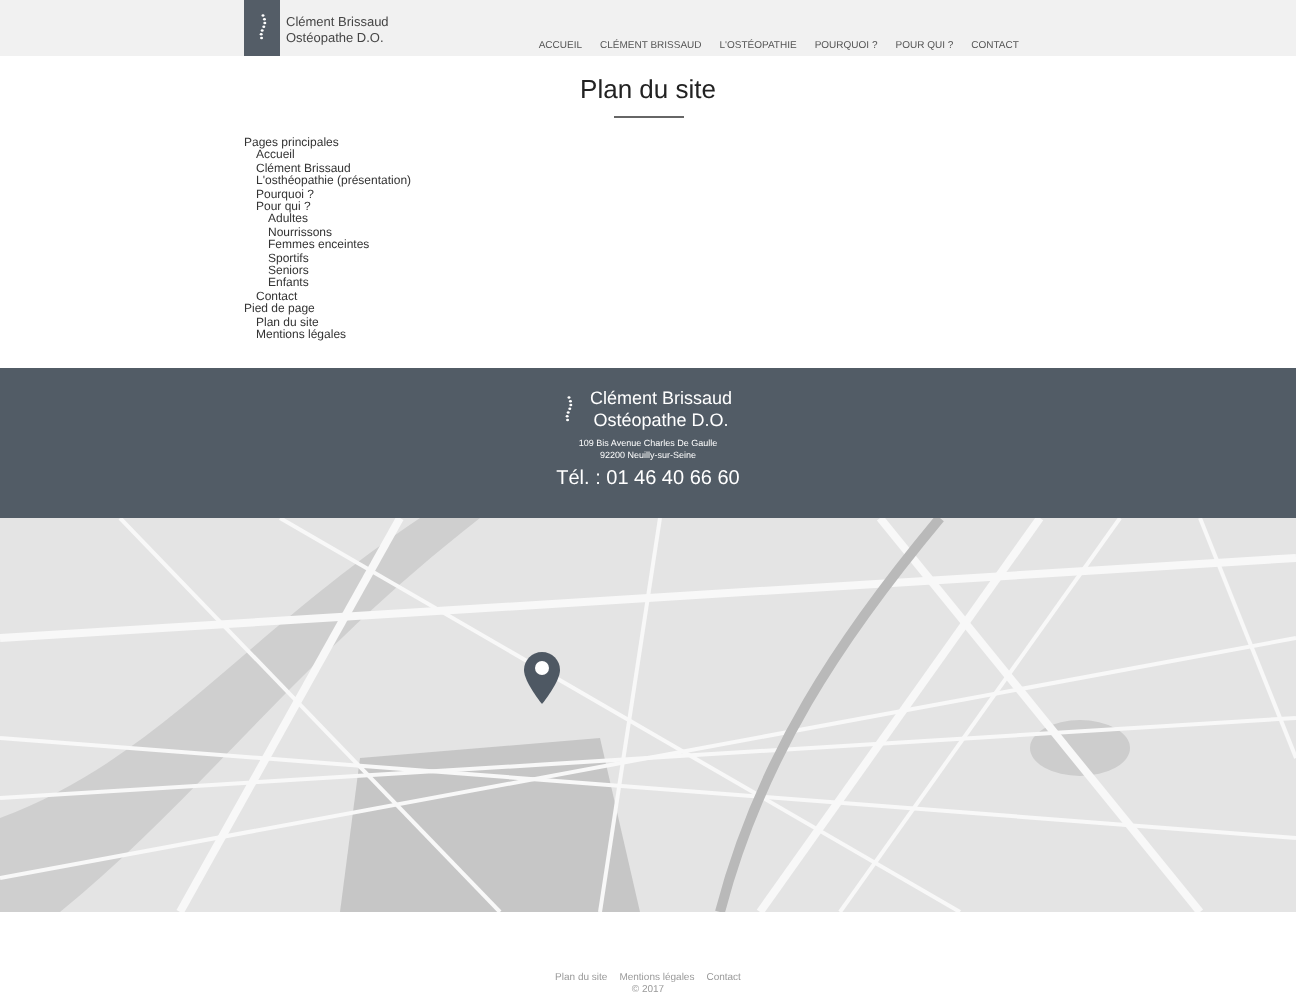 The height and width of the screenshot is (1000, 1296). I want to click on band-name: Clément Brissaud, so click(661, 399).